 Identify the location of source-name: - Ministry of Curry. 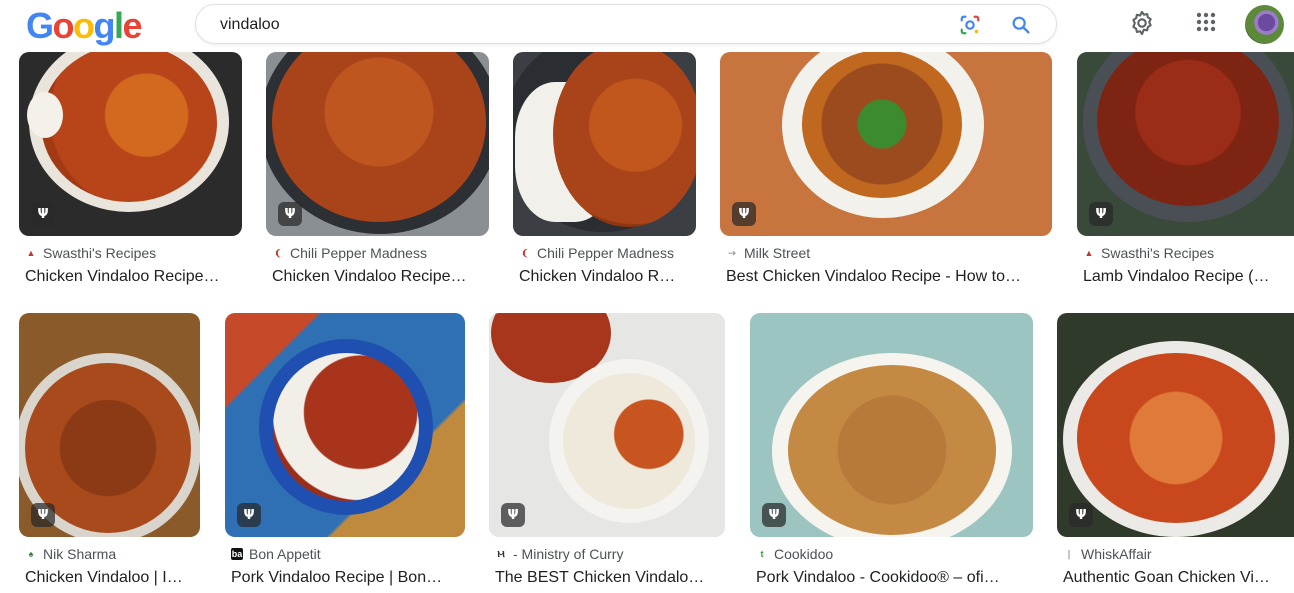
(568, 554).